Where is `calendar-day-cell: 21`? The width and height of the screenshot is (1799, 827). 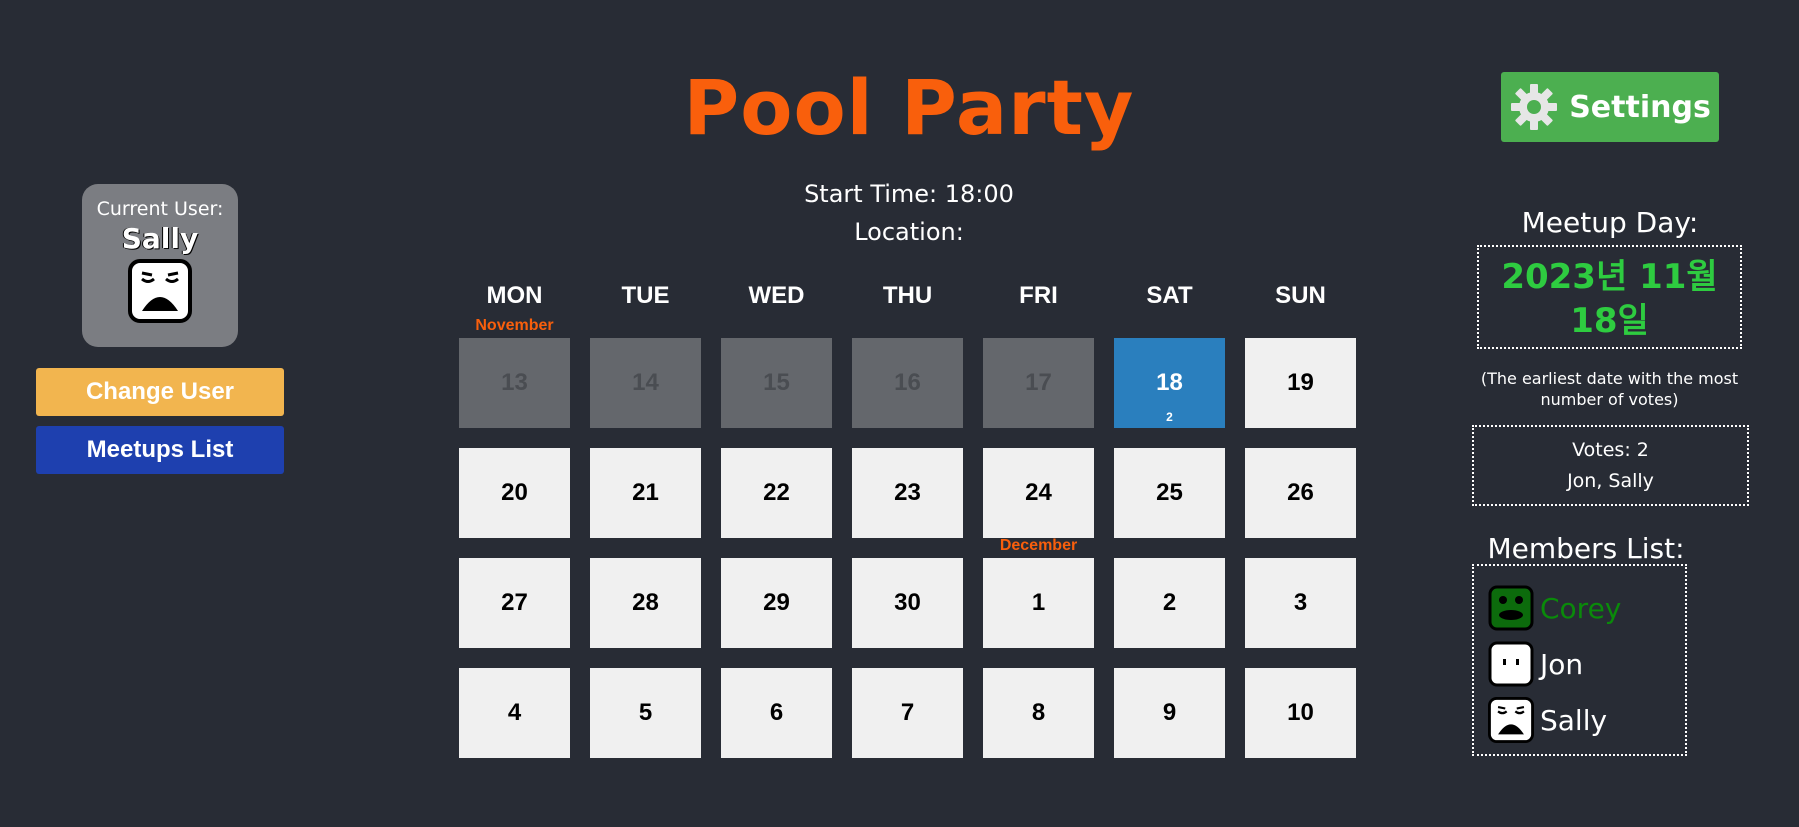
calendar-day-cell: 21 is located at coordinates (645, 493).